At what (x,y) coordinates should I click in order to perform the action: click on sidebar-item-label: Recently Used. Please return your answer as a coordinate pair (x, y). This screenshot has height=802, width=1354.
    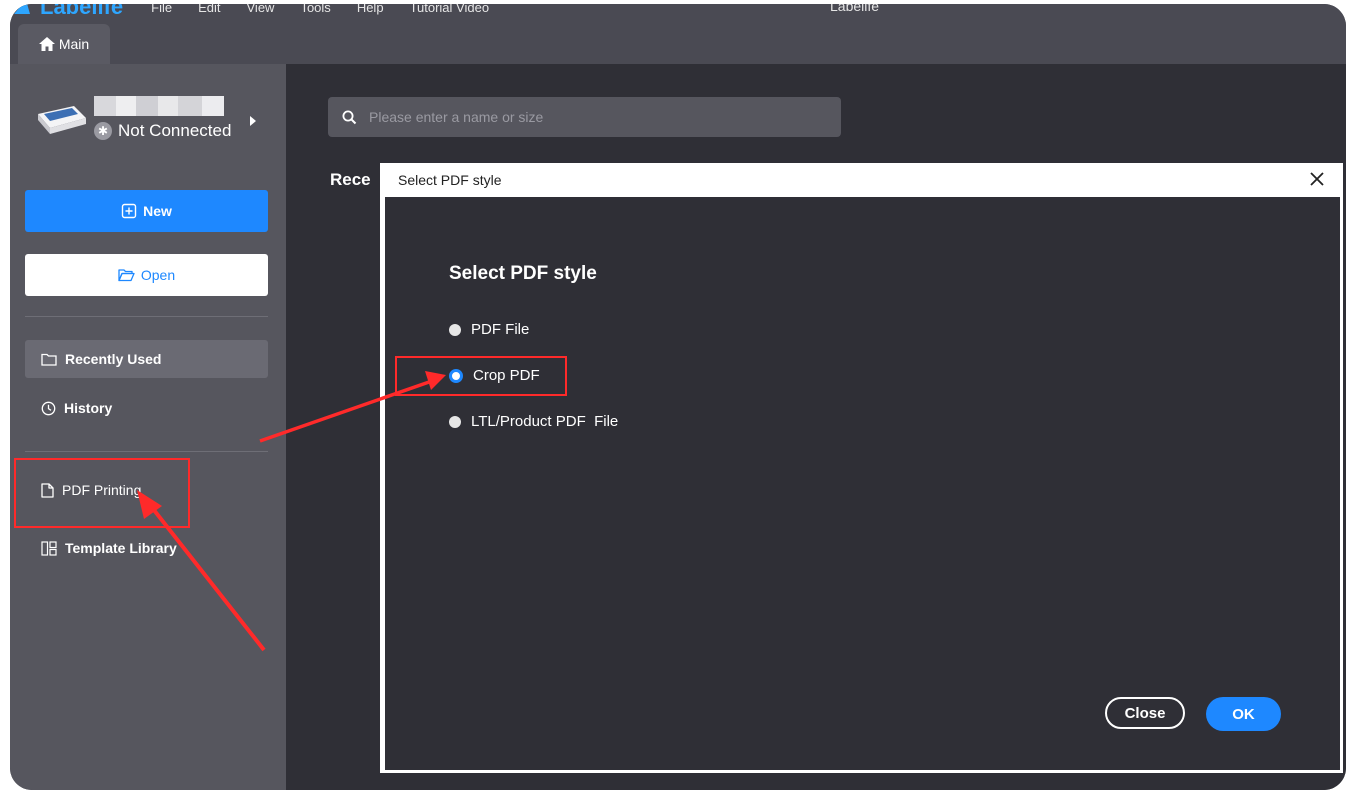
    Looking at the image, I should click on (113, 359).